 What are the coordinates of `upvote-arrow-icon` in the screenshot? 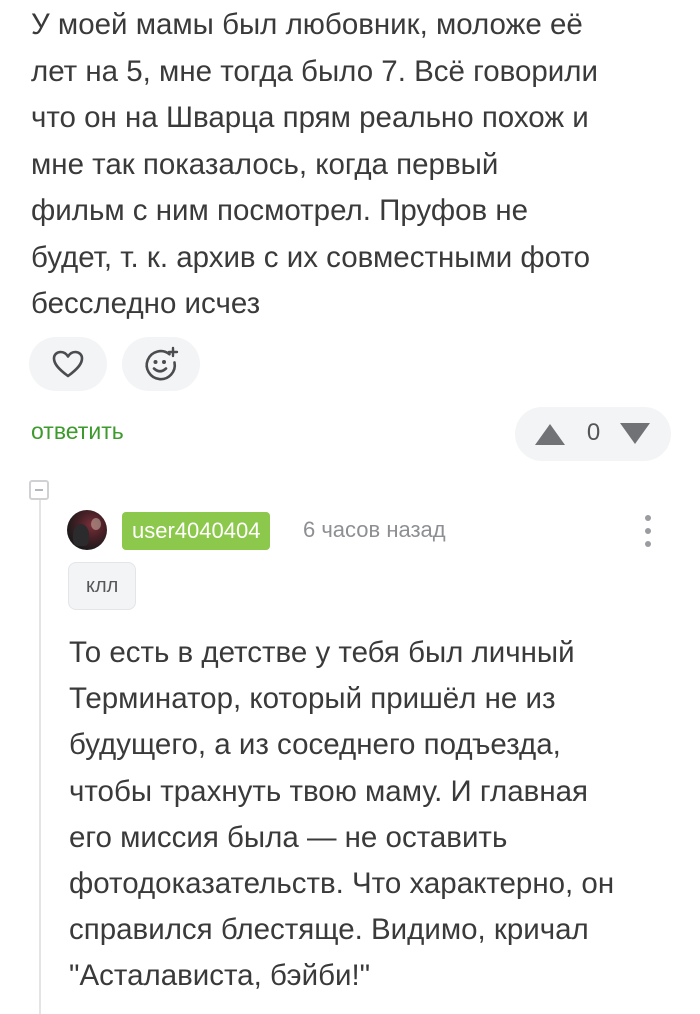 It's located at (550, 434).